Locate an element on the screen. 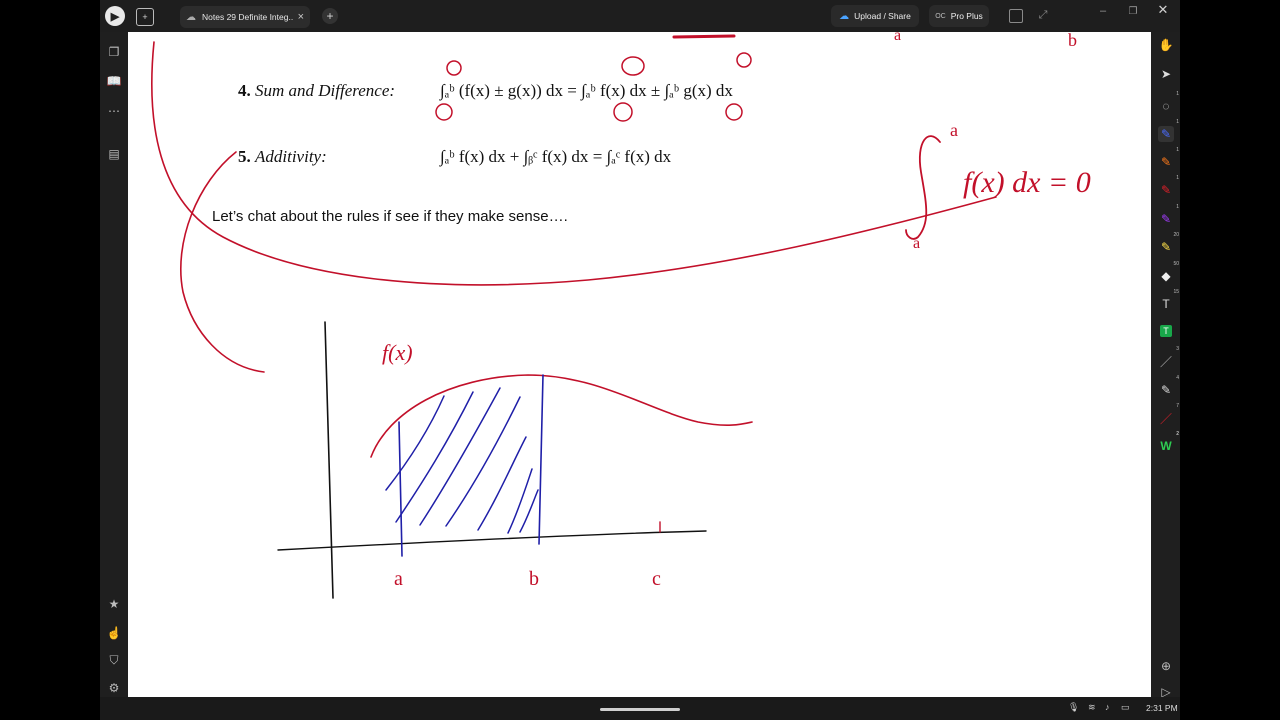  handwriting-tool-icon: W2 is located at coordinates (1168, 442).